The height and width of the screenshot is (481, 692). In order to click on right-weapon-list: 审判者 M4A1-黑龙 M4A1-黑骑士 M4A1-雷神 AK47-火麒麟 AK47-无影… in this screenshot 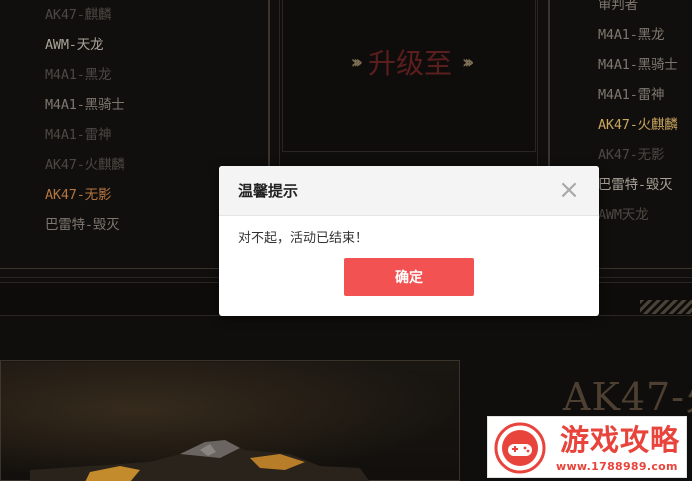, I will do `click(638, 115)`.